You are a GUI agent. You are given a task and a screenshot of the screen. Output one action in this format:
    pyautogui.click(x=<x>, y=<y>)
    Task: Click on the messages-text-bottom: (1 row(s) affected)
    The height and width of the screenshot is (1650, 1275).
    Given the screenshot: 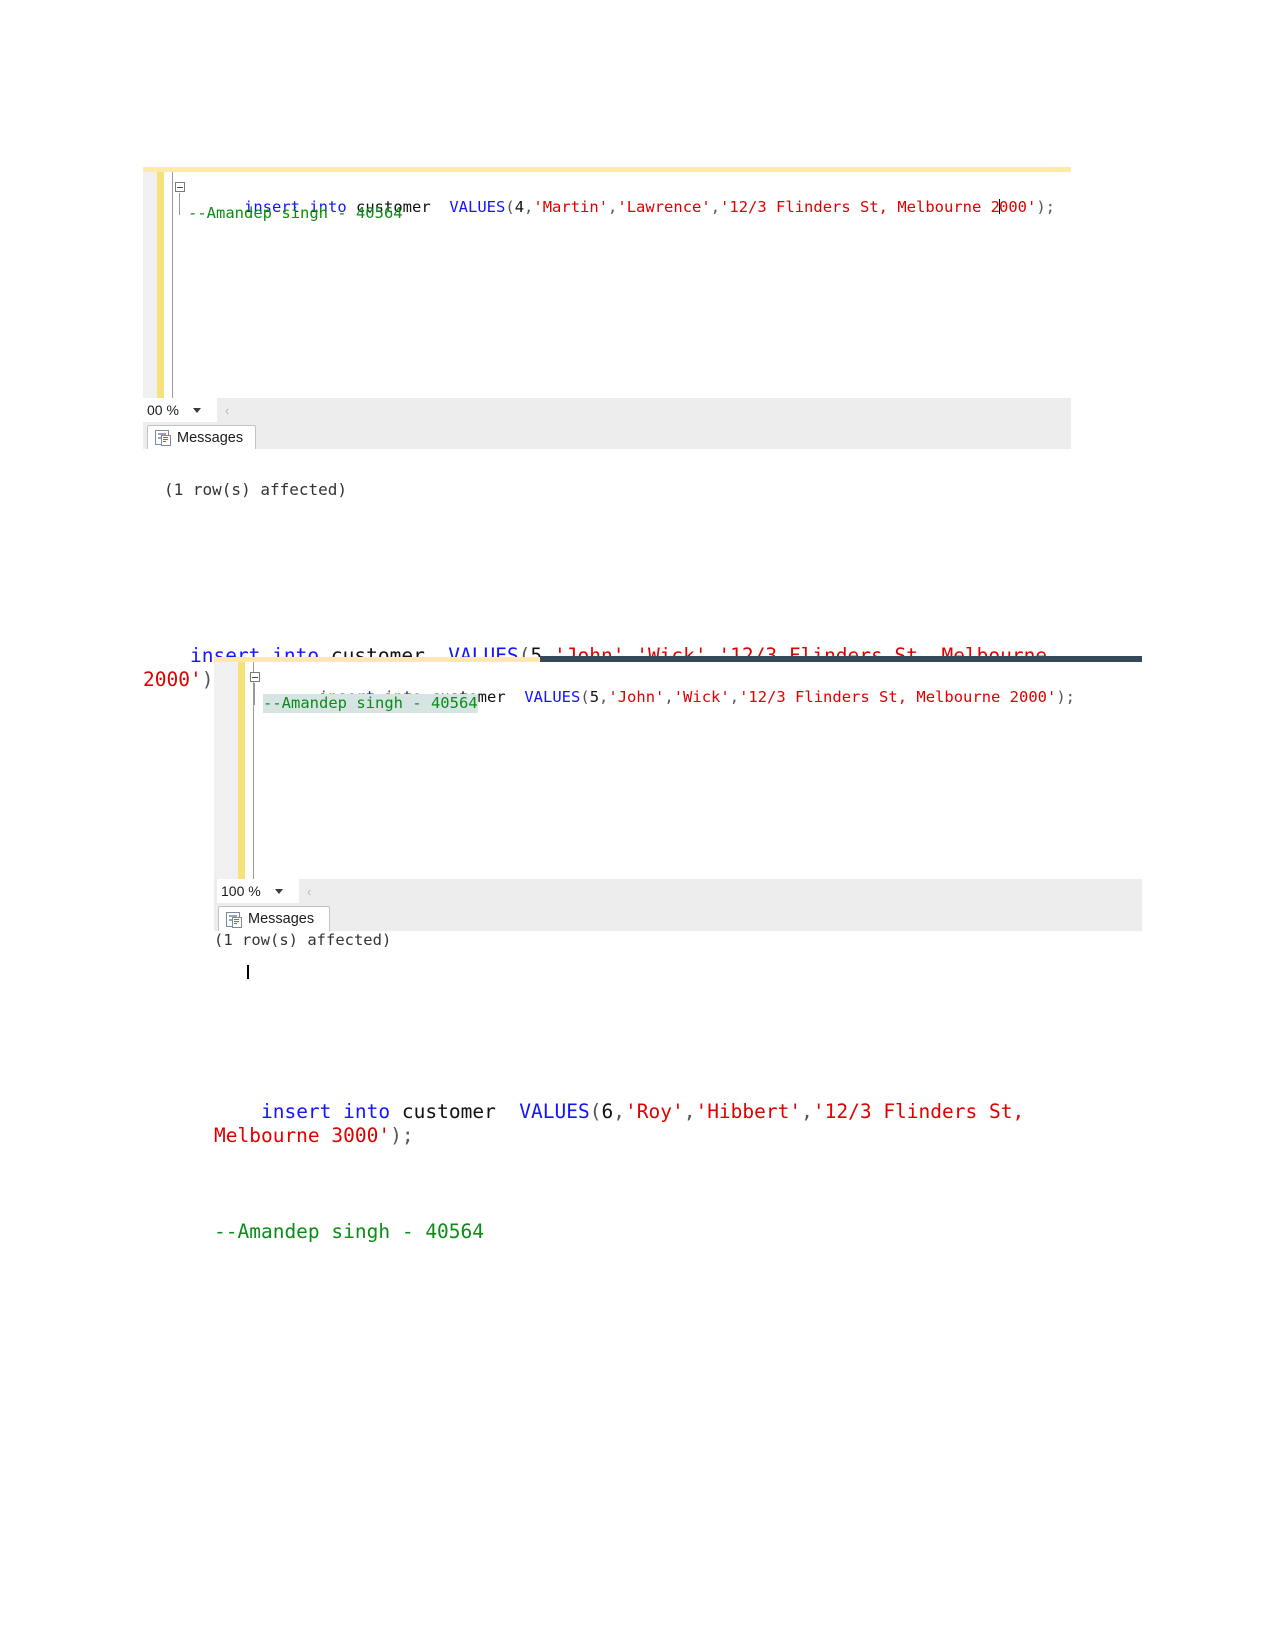 What is the action you would take?
    pyautogui.click(x=303, y=940)
    